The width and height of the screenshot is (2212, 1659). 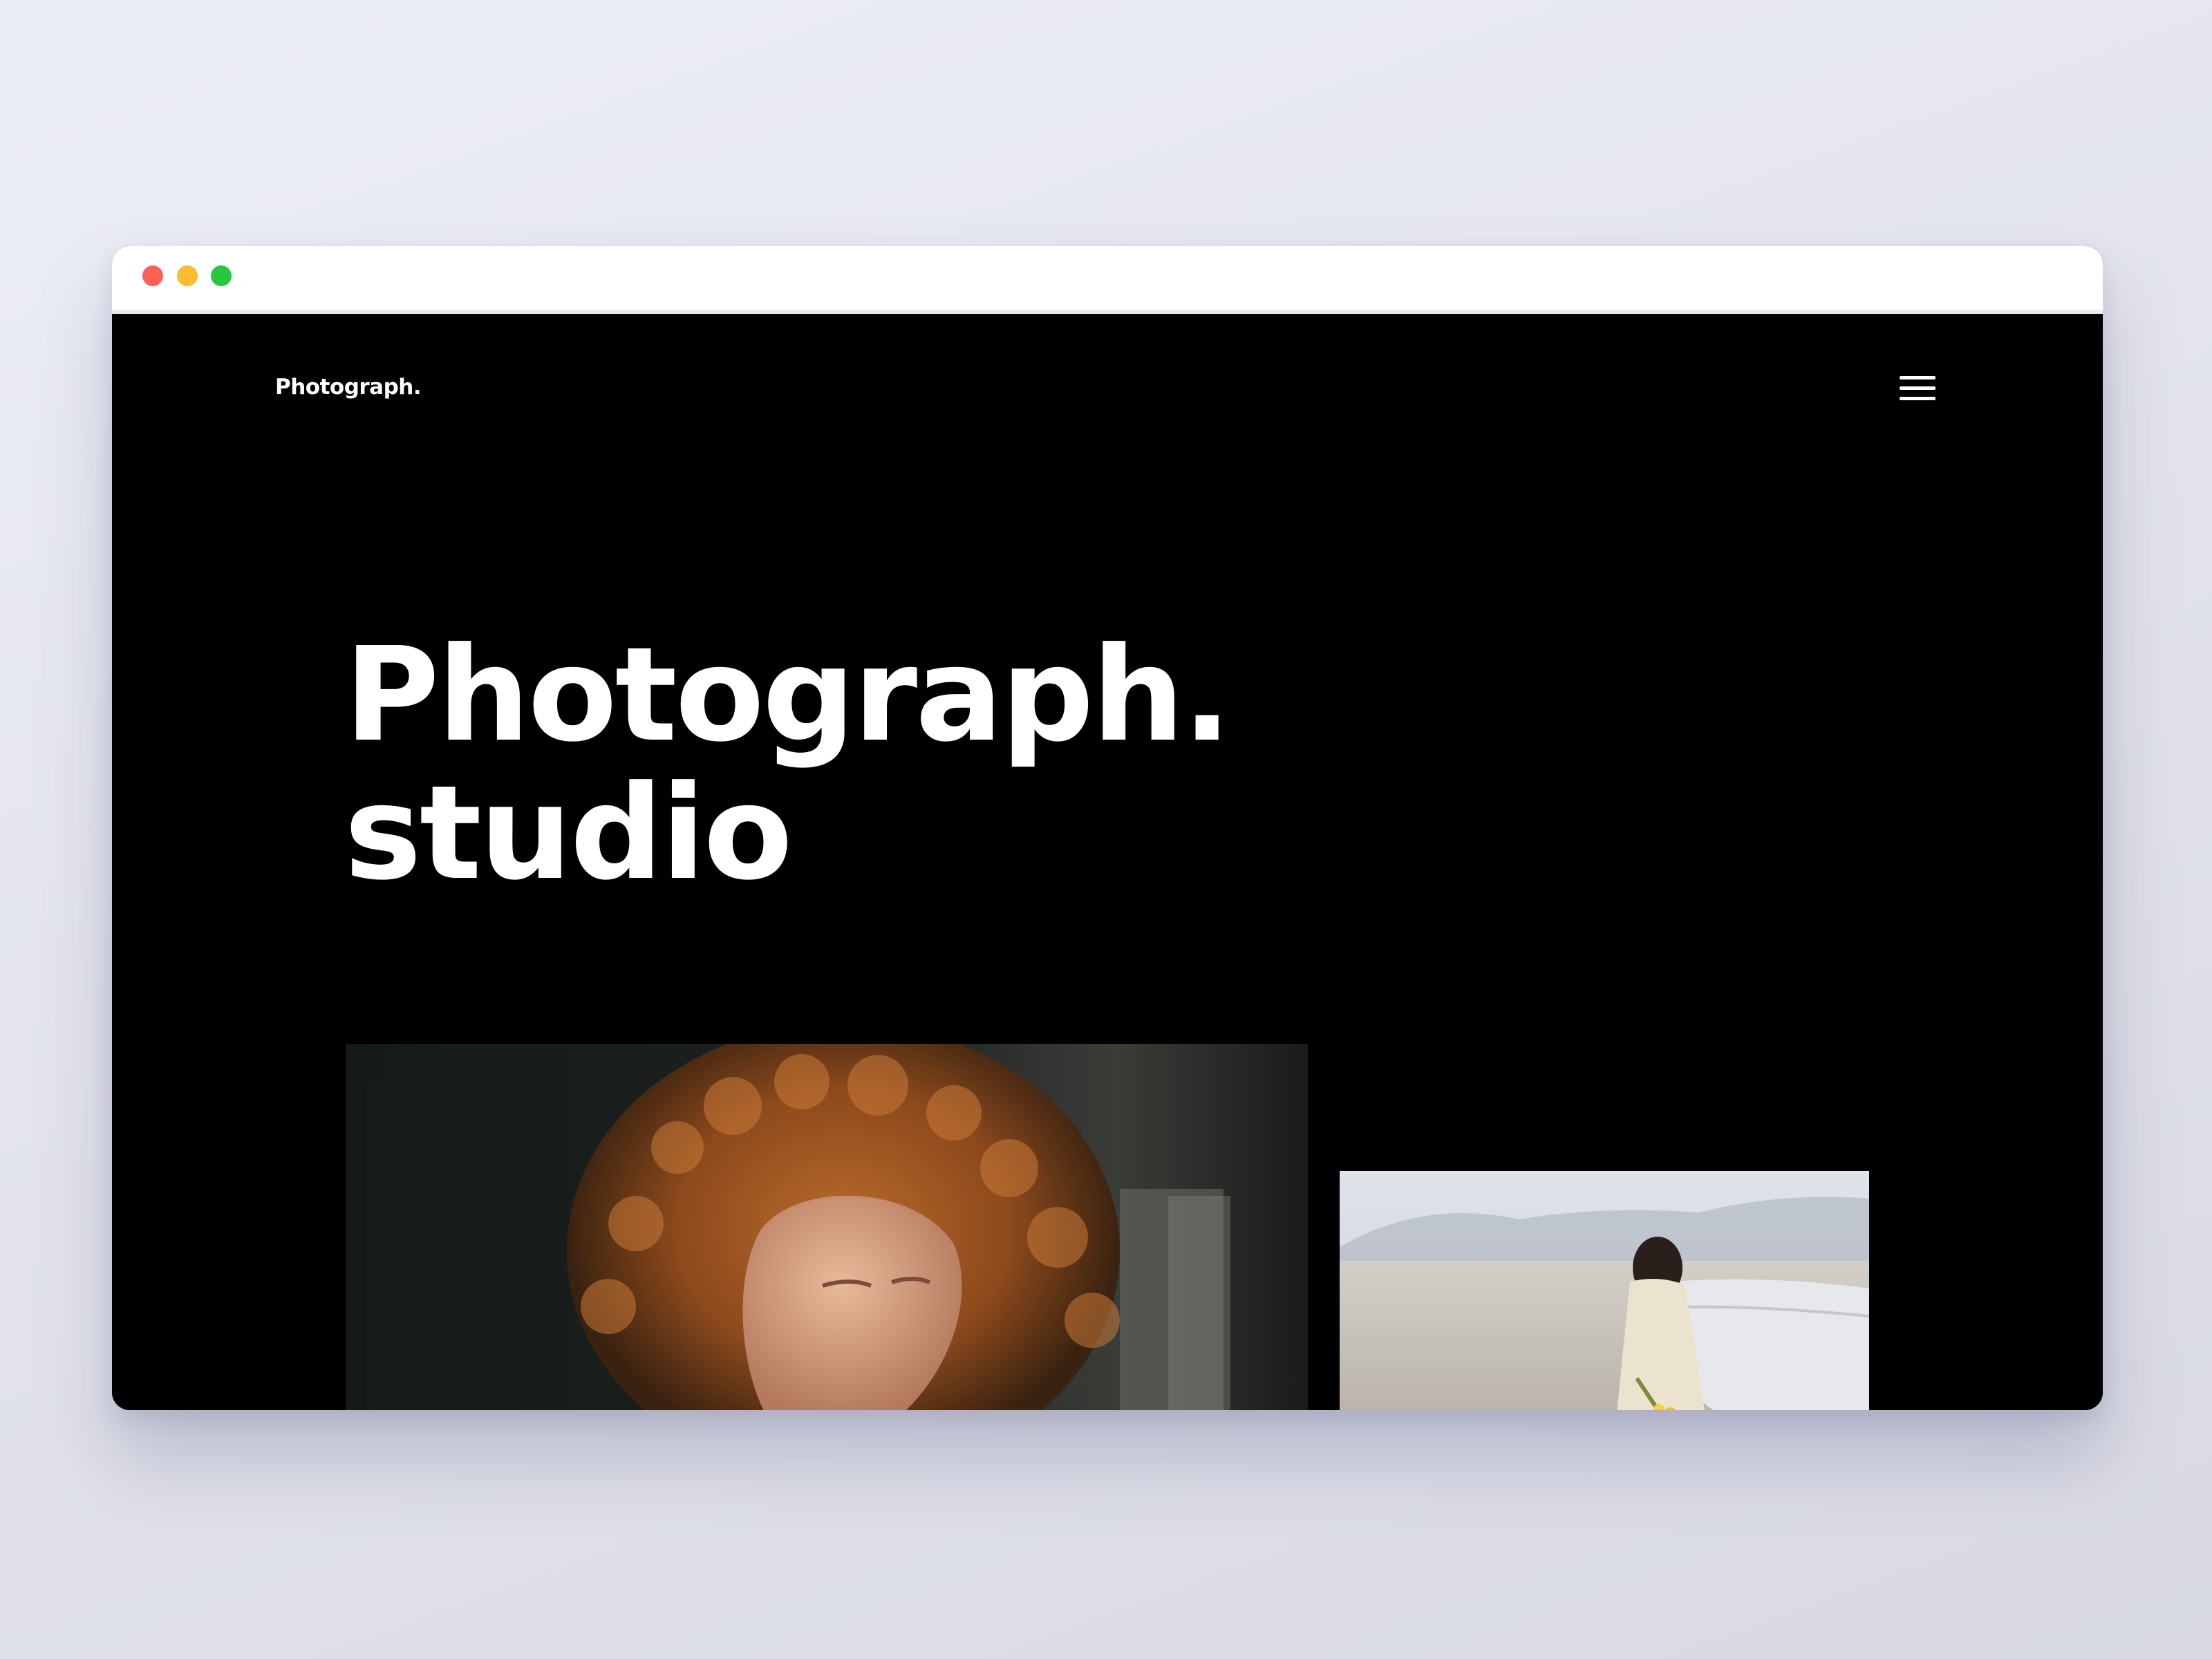 What do you see at coordinates (348, 387) in the screenshot?
I see `site-logo: Photograph.` at bounding box center [348, 387].